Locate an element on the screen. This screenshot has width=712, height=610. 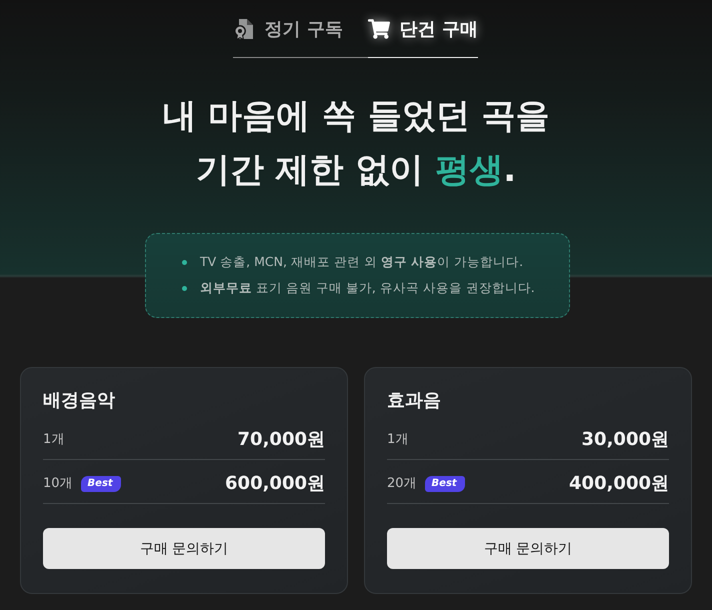
cart-icon is located at coordinates (379, 29).